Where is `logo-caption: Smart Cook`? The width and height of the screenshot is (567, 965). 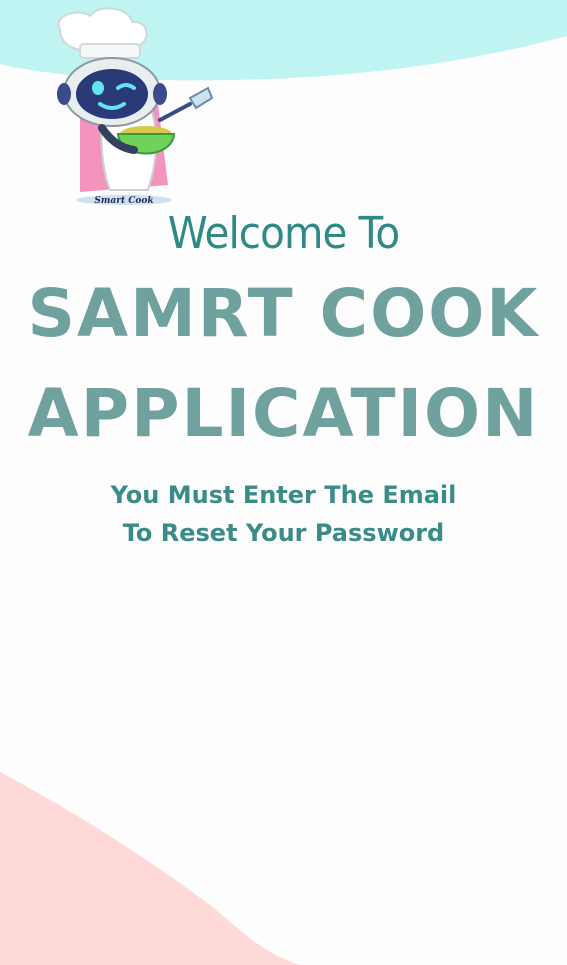 logo-caption: Smart Cook is located at coordinates (123, 201).